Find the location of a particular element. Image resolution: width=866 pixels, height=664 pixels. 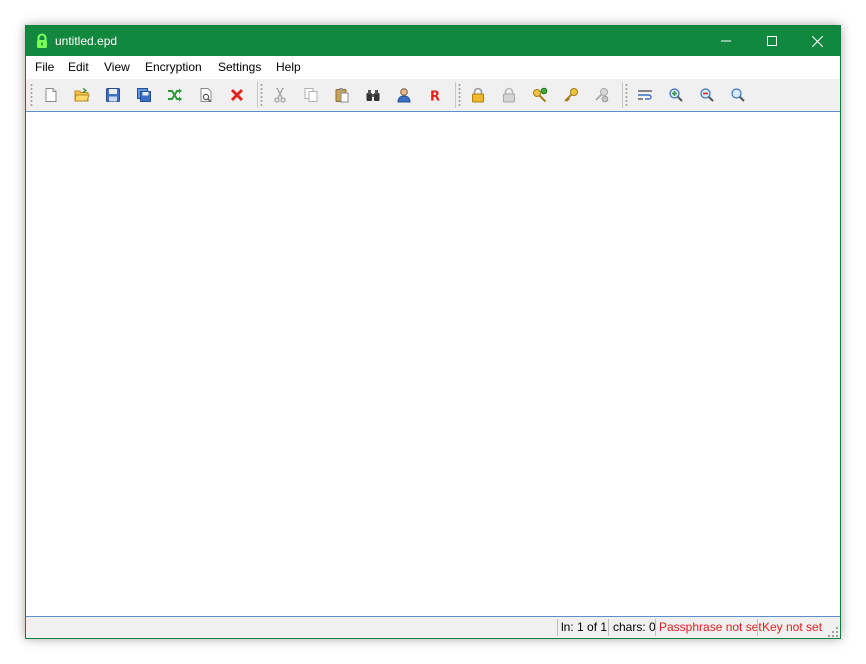

close-icon is located at coordinates (817, 41).